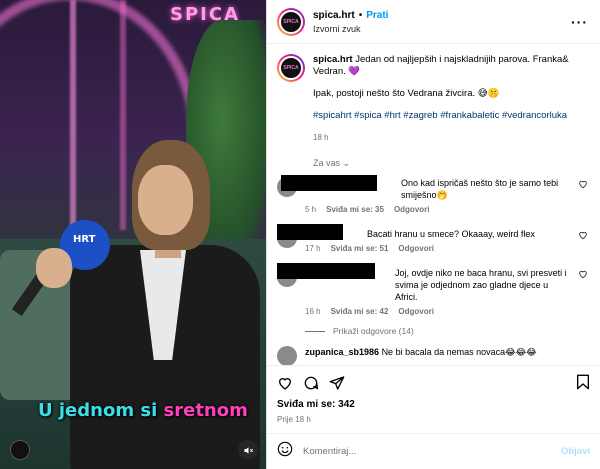  Describe the element at coordinates (350, 22) in the screenshot. I see `header-text: spica.hrt • Prati Izvorni zvuk` at that location.